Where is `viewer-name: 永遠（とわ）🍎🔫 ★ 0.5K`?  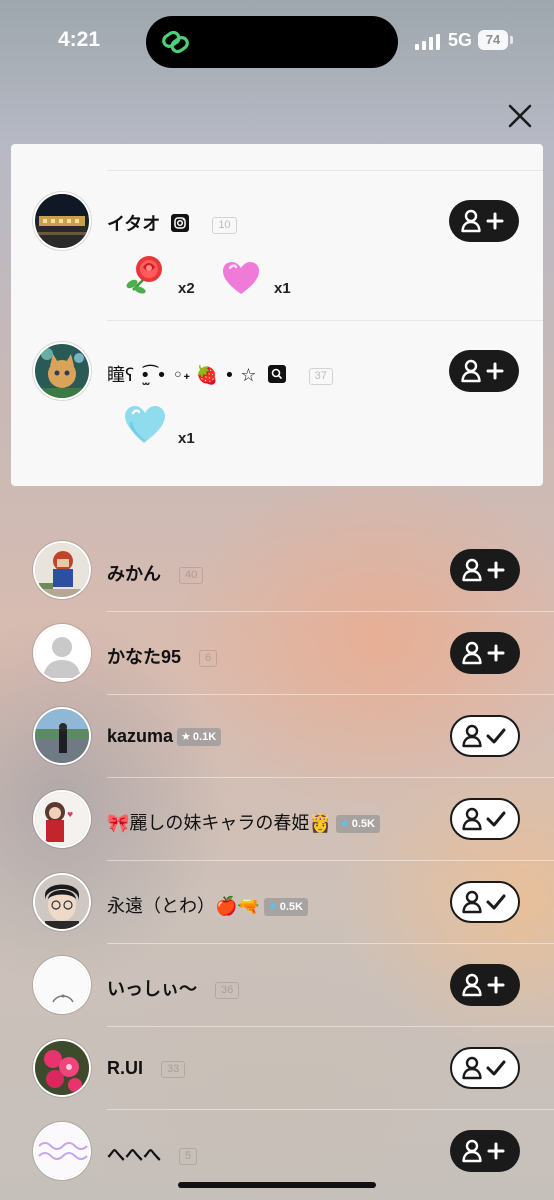
viewer-name: 永遠（とわ）🍎🔫 ★ 0.5K is located at coordinates (207, 905).